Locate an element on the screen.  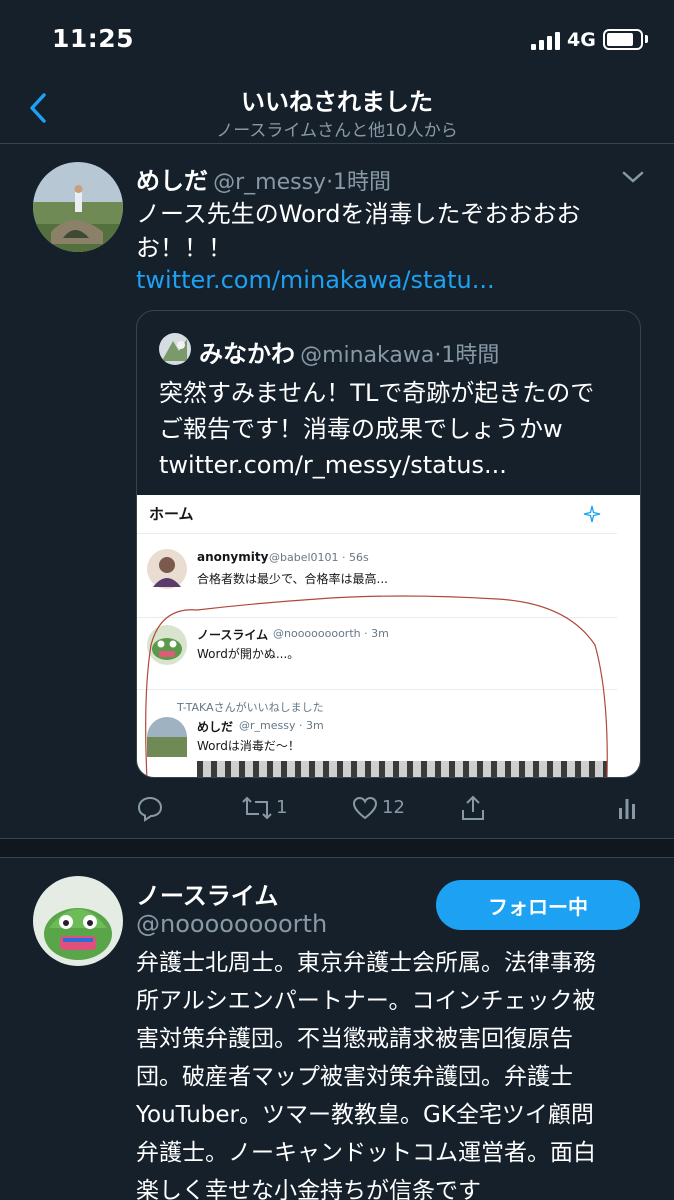
page-subtitle: ノースライムさんと他10人から is located at coordinates (337, 131).